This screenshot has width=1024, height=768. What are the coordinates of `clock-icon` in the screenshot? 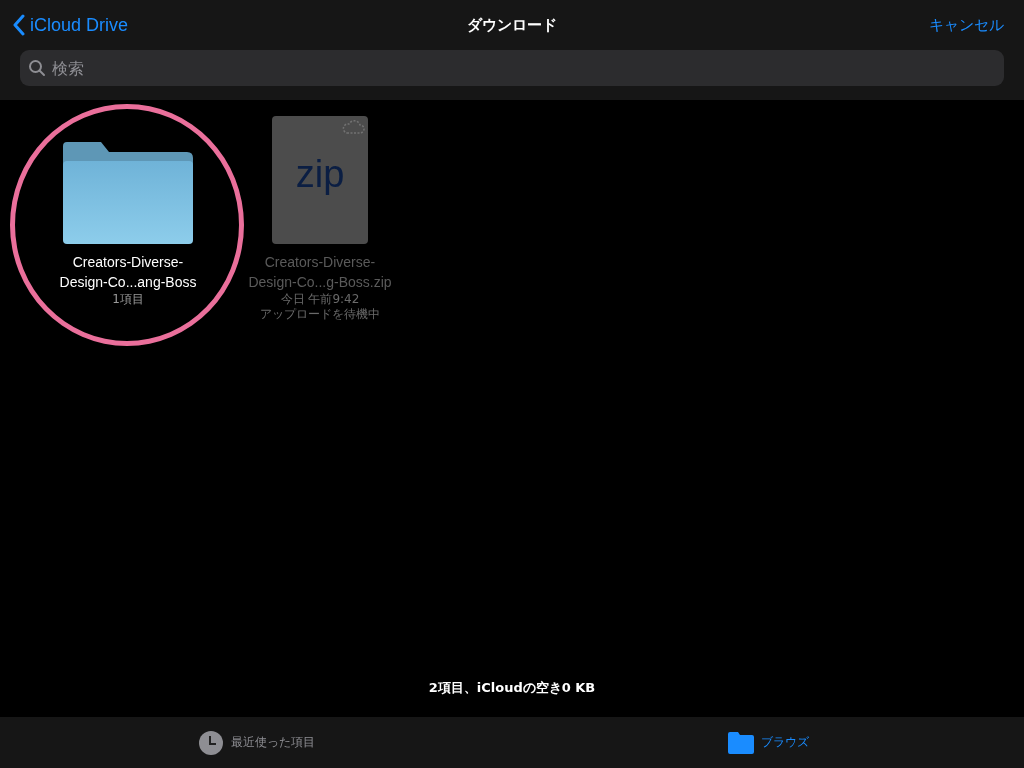 It's located at (210, 742).